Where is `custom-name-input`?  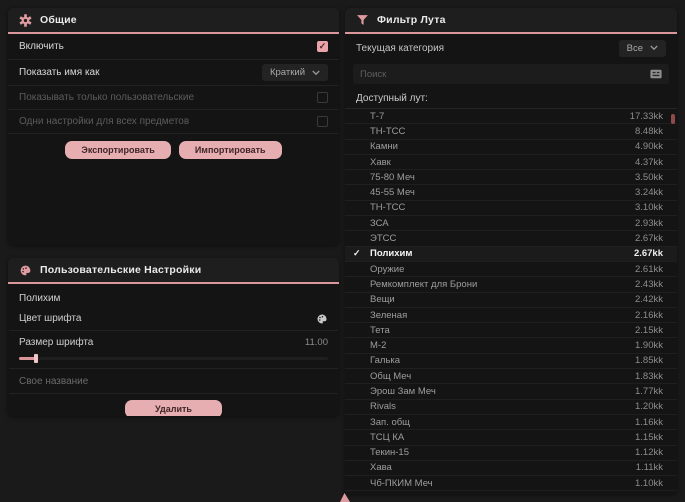 custom-name-input is located at coordinates (173, 381).